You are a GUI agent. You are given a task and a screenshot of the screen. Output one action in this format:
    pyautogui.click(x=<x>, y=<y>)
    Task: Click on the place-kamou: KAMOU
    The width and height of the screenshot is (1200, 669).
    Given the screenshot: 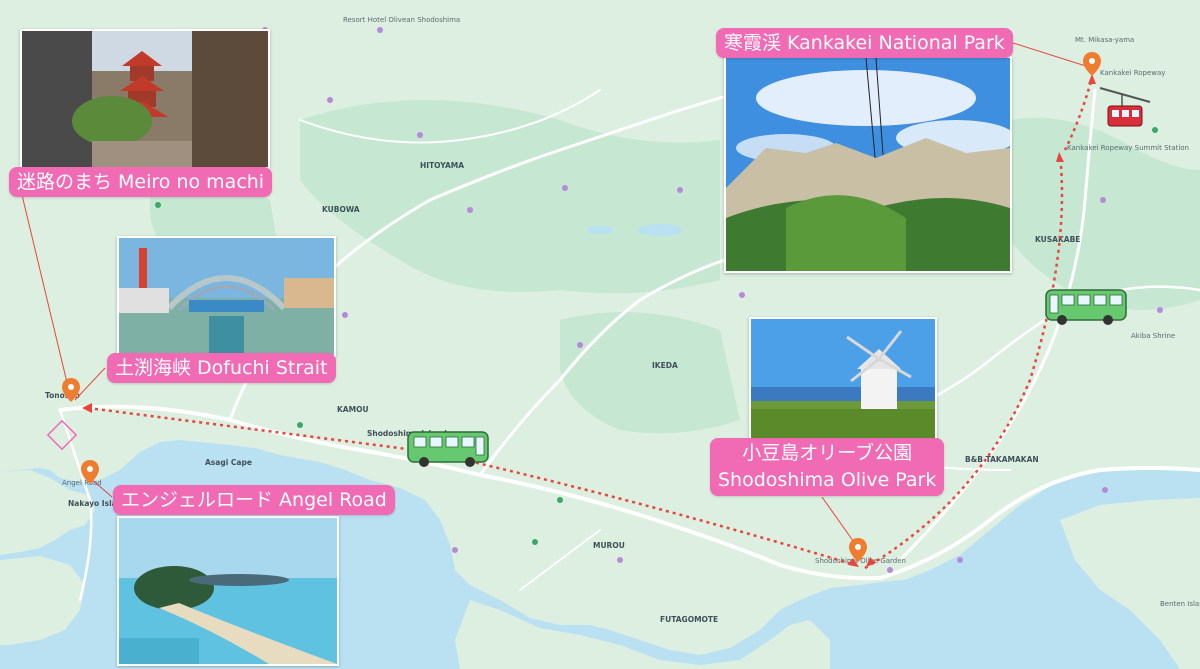 What is the action you would take?
    pyautogui.click(x=353, y=409)
    